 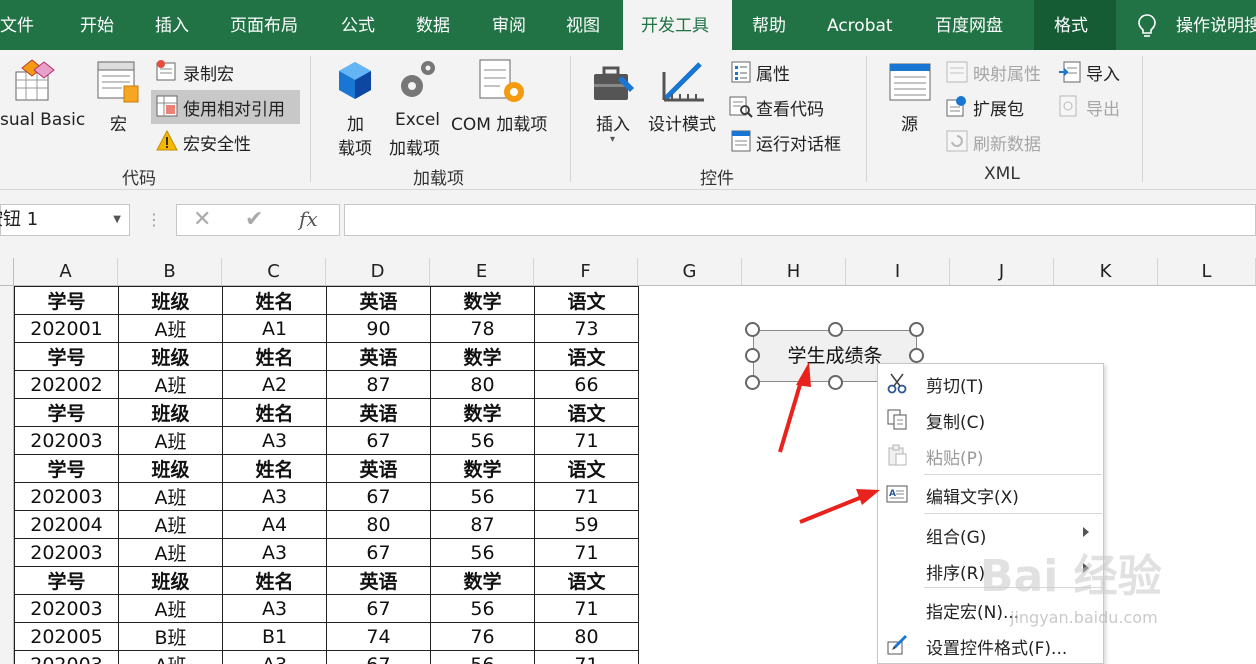 What do you see at coordinates (264, 25) in the screenshot?
I see `tab-page-layout: 页面布局` at bounding box center [264, 25].